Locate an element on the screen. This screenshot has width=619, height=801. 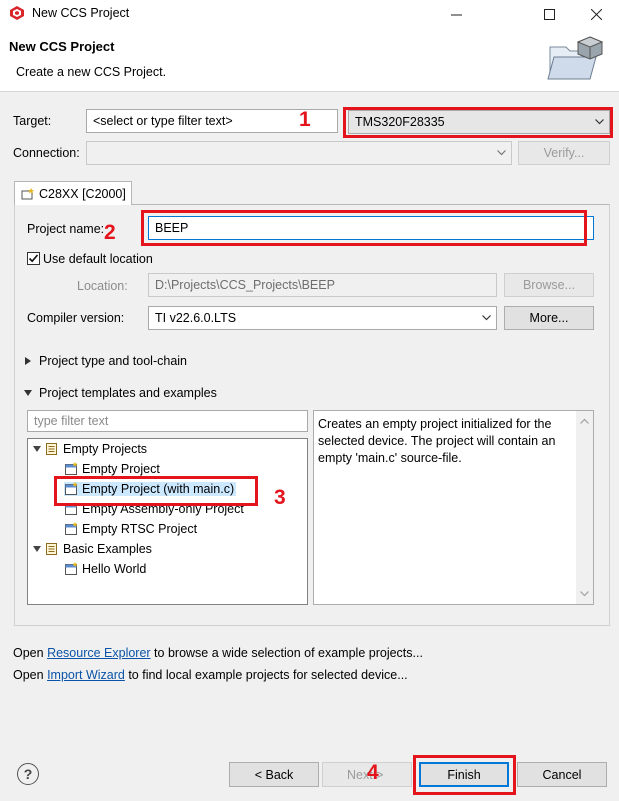
caret-right-icon is located at coordinates (28, 361).